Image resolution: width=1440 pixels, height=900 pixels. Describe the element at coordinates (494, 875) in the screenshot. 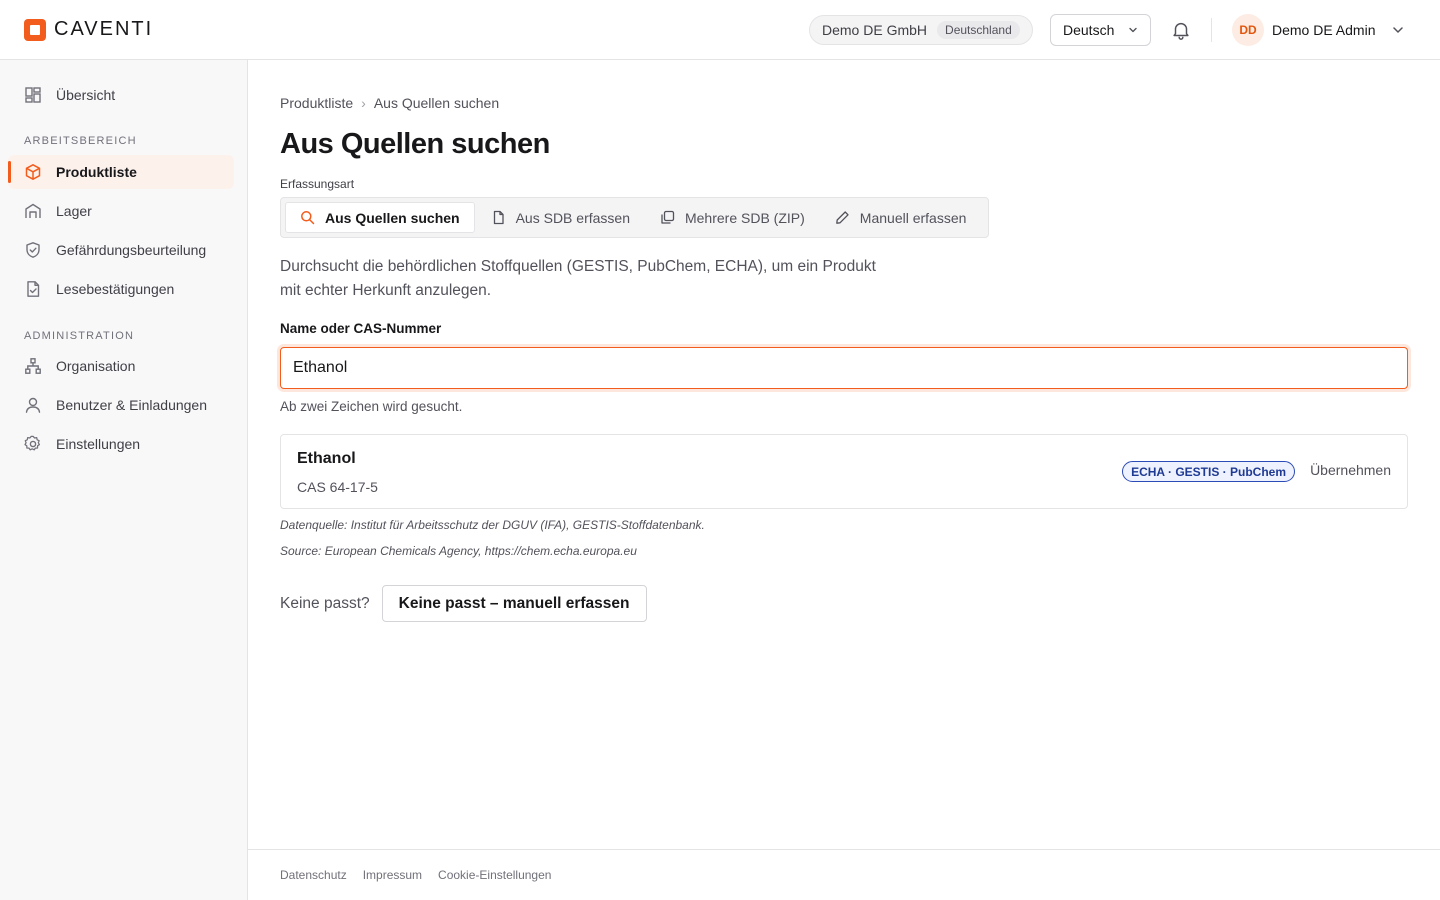

I see `footer-link-cookie-settings: Cookie-Einstellungen` at that location.